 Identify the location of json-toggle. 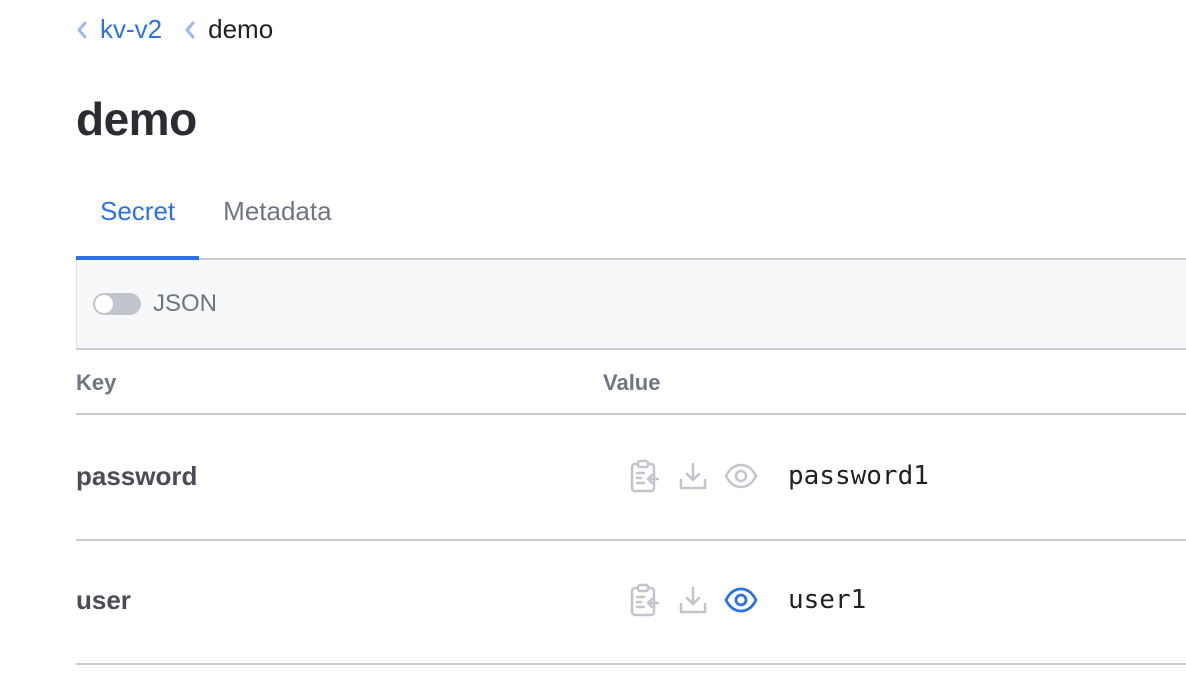
(117, 304).